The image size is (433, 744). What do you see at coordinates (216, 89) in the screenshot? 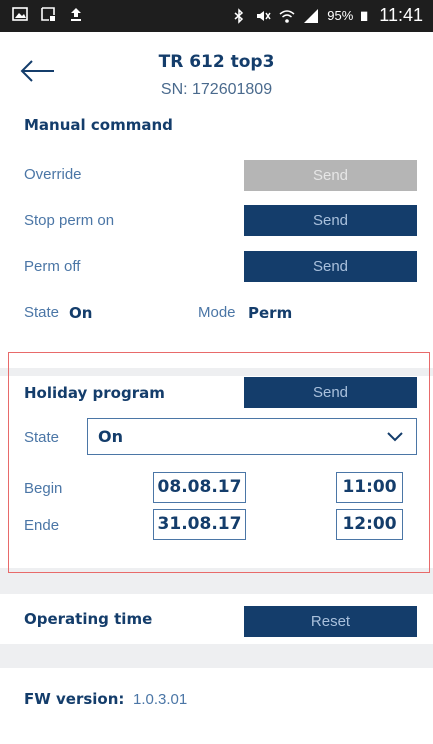
I see `device-serial: SN: 172601809` at bounding box center [216, 89].